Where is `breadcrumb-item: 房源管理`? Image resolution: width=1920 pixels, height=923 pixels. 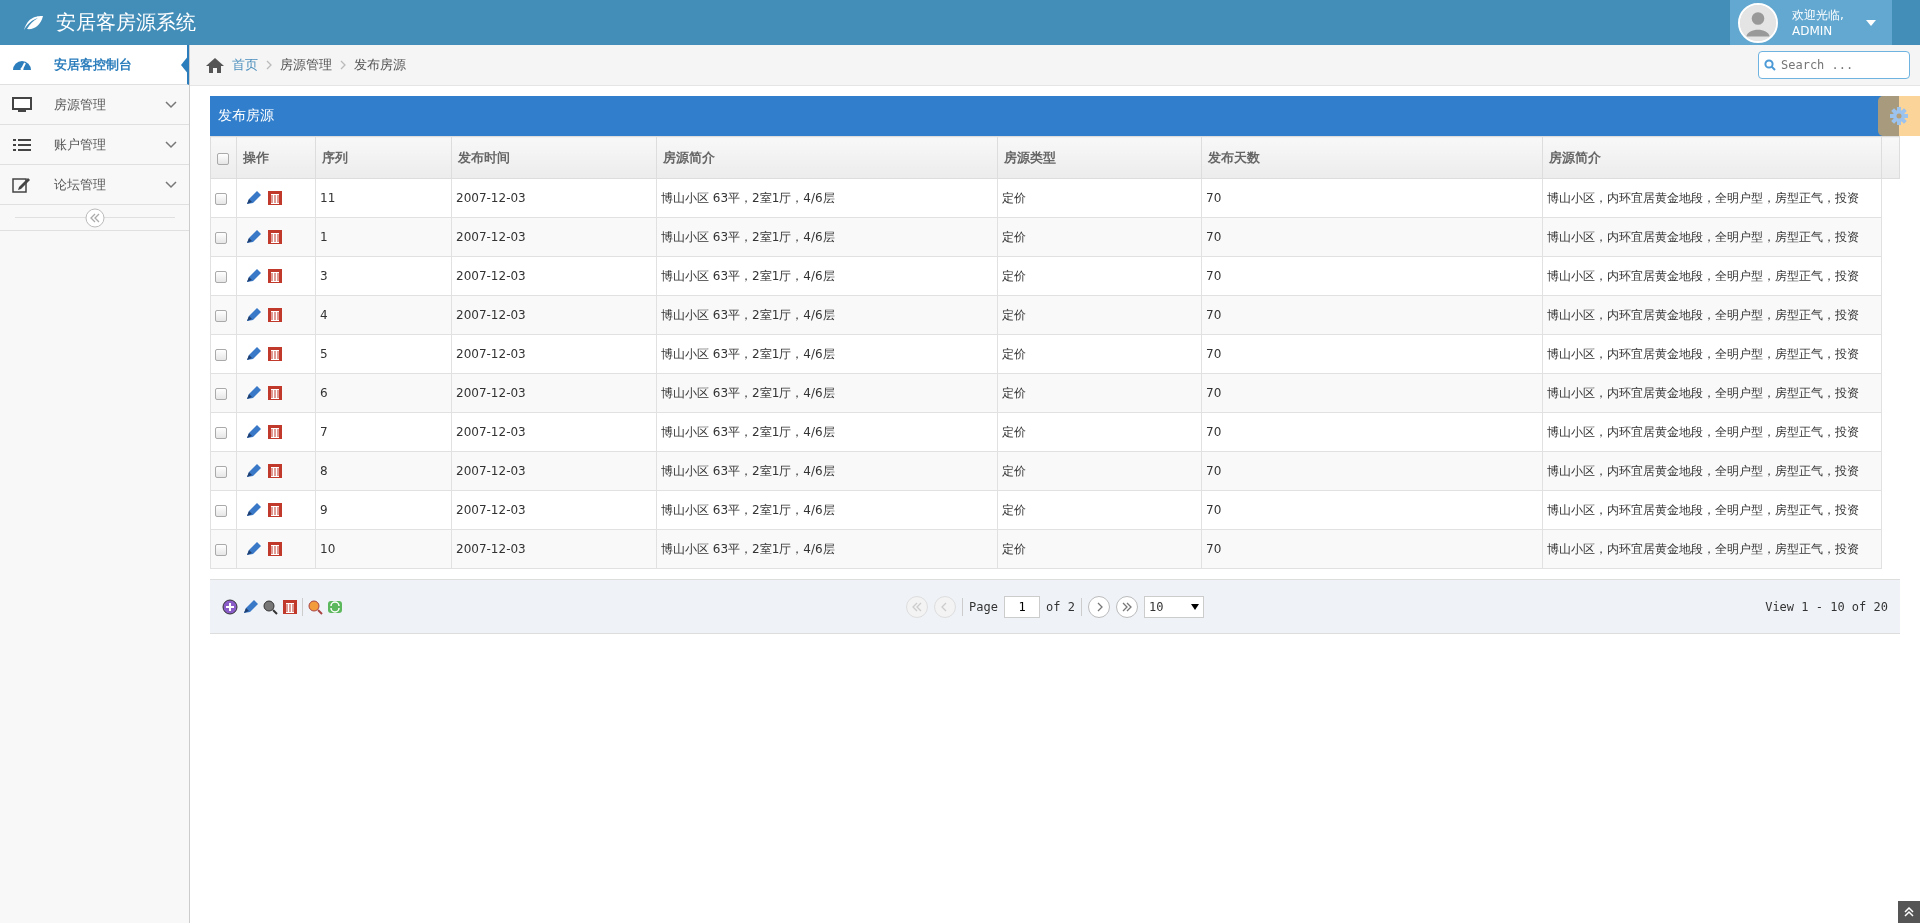 breadcrumb-item: 房源管理 is located at coordinates (306, 65).